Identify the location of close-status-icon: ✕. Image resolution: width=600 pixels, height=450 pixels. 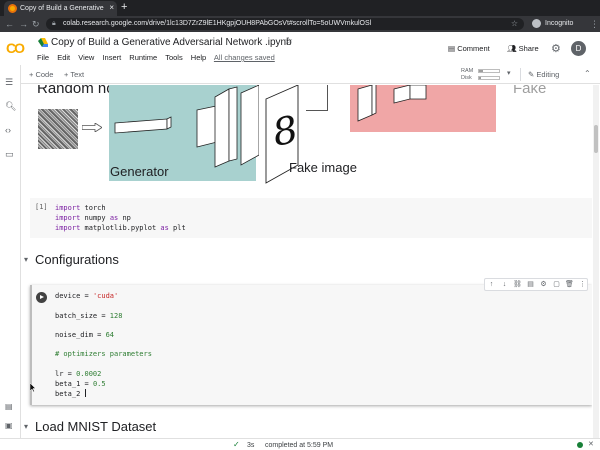
(591, 445).